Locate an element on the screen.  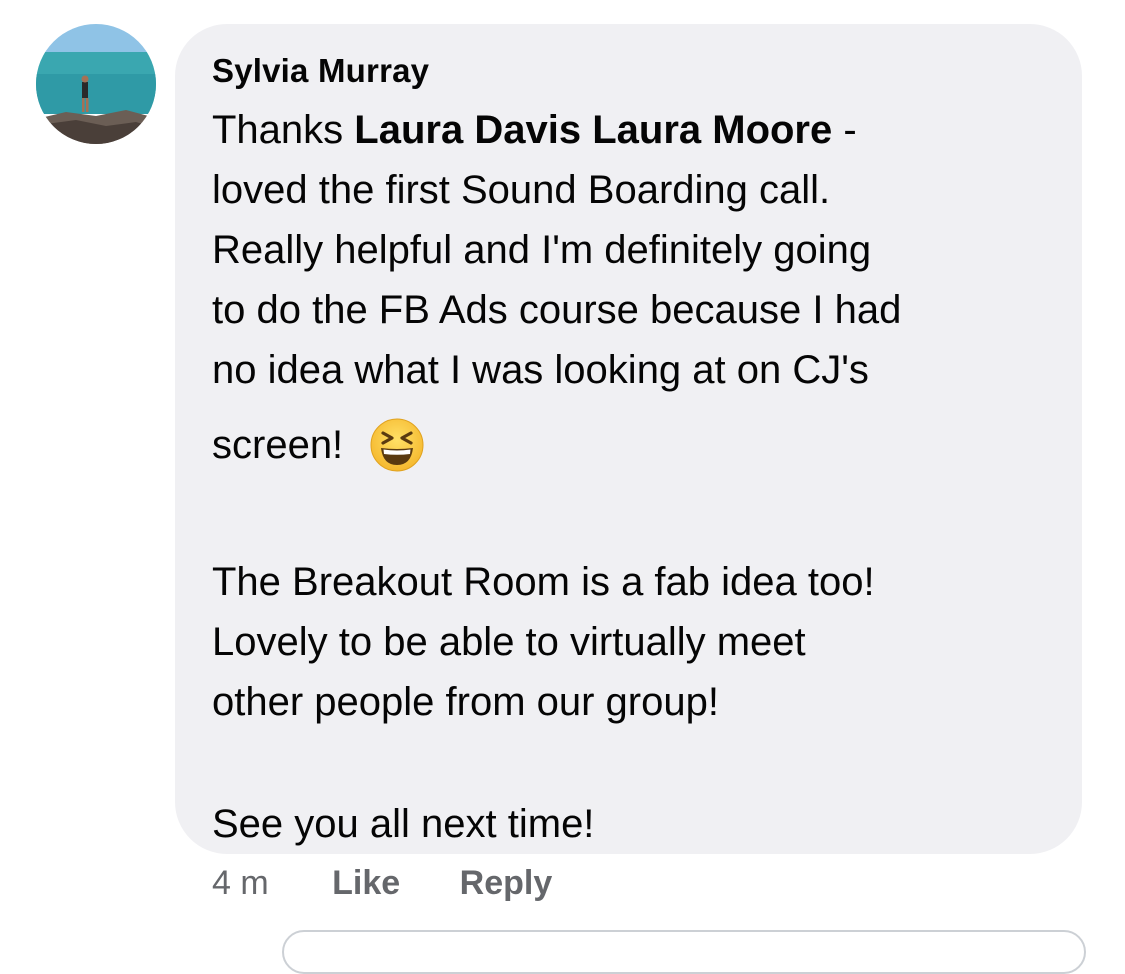
text-segment: Thanks is located at coordinates (283, 130).